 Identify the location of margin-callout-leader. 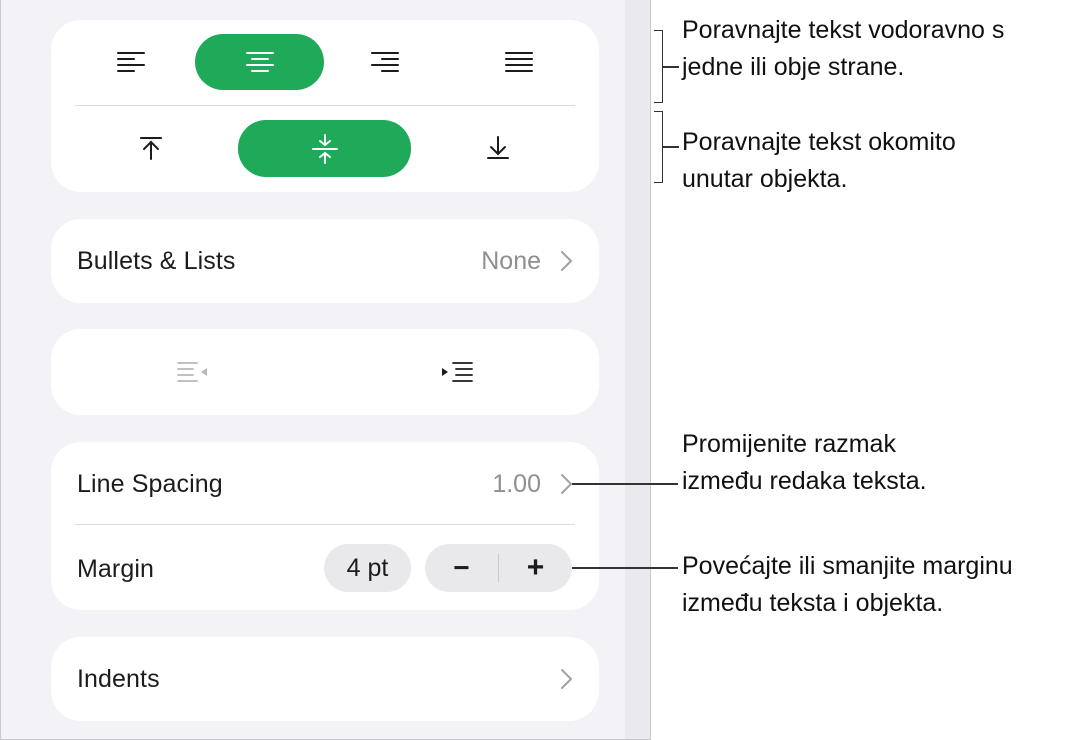
(625, 568).